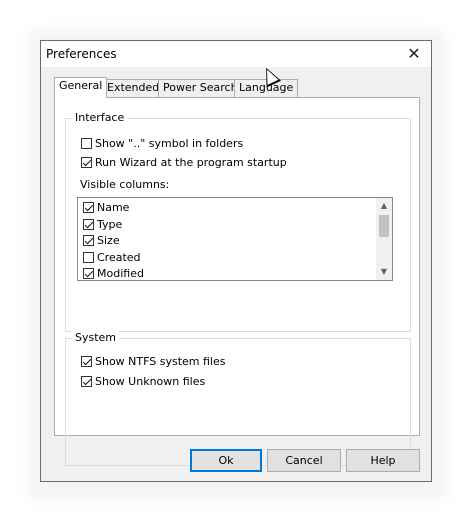 Image resolution: width=474 pixels, height=524 pixels. I want to click on run-wizard-checkbox: Run Wizard at the program startup, so click(184, 164).